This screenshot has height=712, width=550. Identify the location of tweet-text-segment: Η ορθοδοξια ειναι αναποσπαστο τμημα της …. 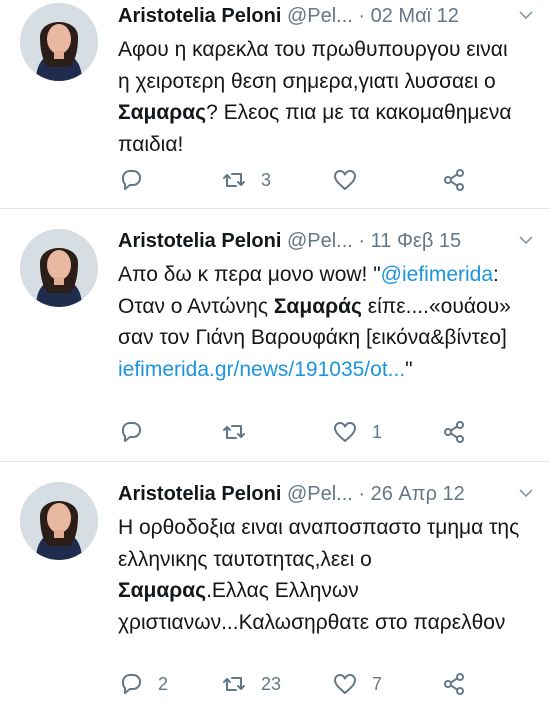
(319, 543).